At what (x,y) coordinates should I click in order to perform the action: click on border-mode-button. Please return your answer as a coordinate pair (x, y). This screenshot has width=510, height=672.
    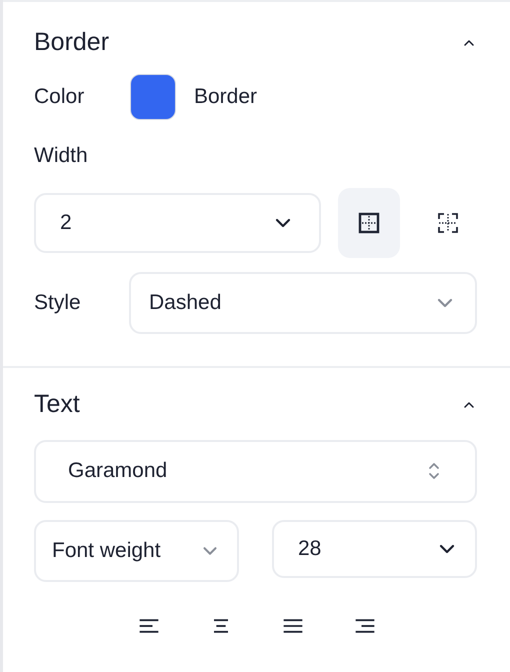
    Looking at the image, I should click on (369, 223).